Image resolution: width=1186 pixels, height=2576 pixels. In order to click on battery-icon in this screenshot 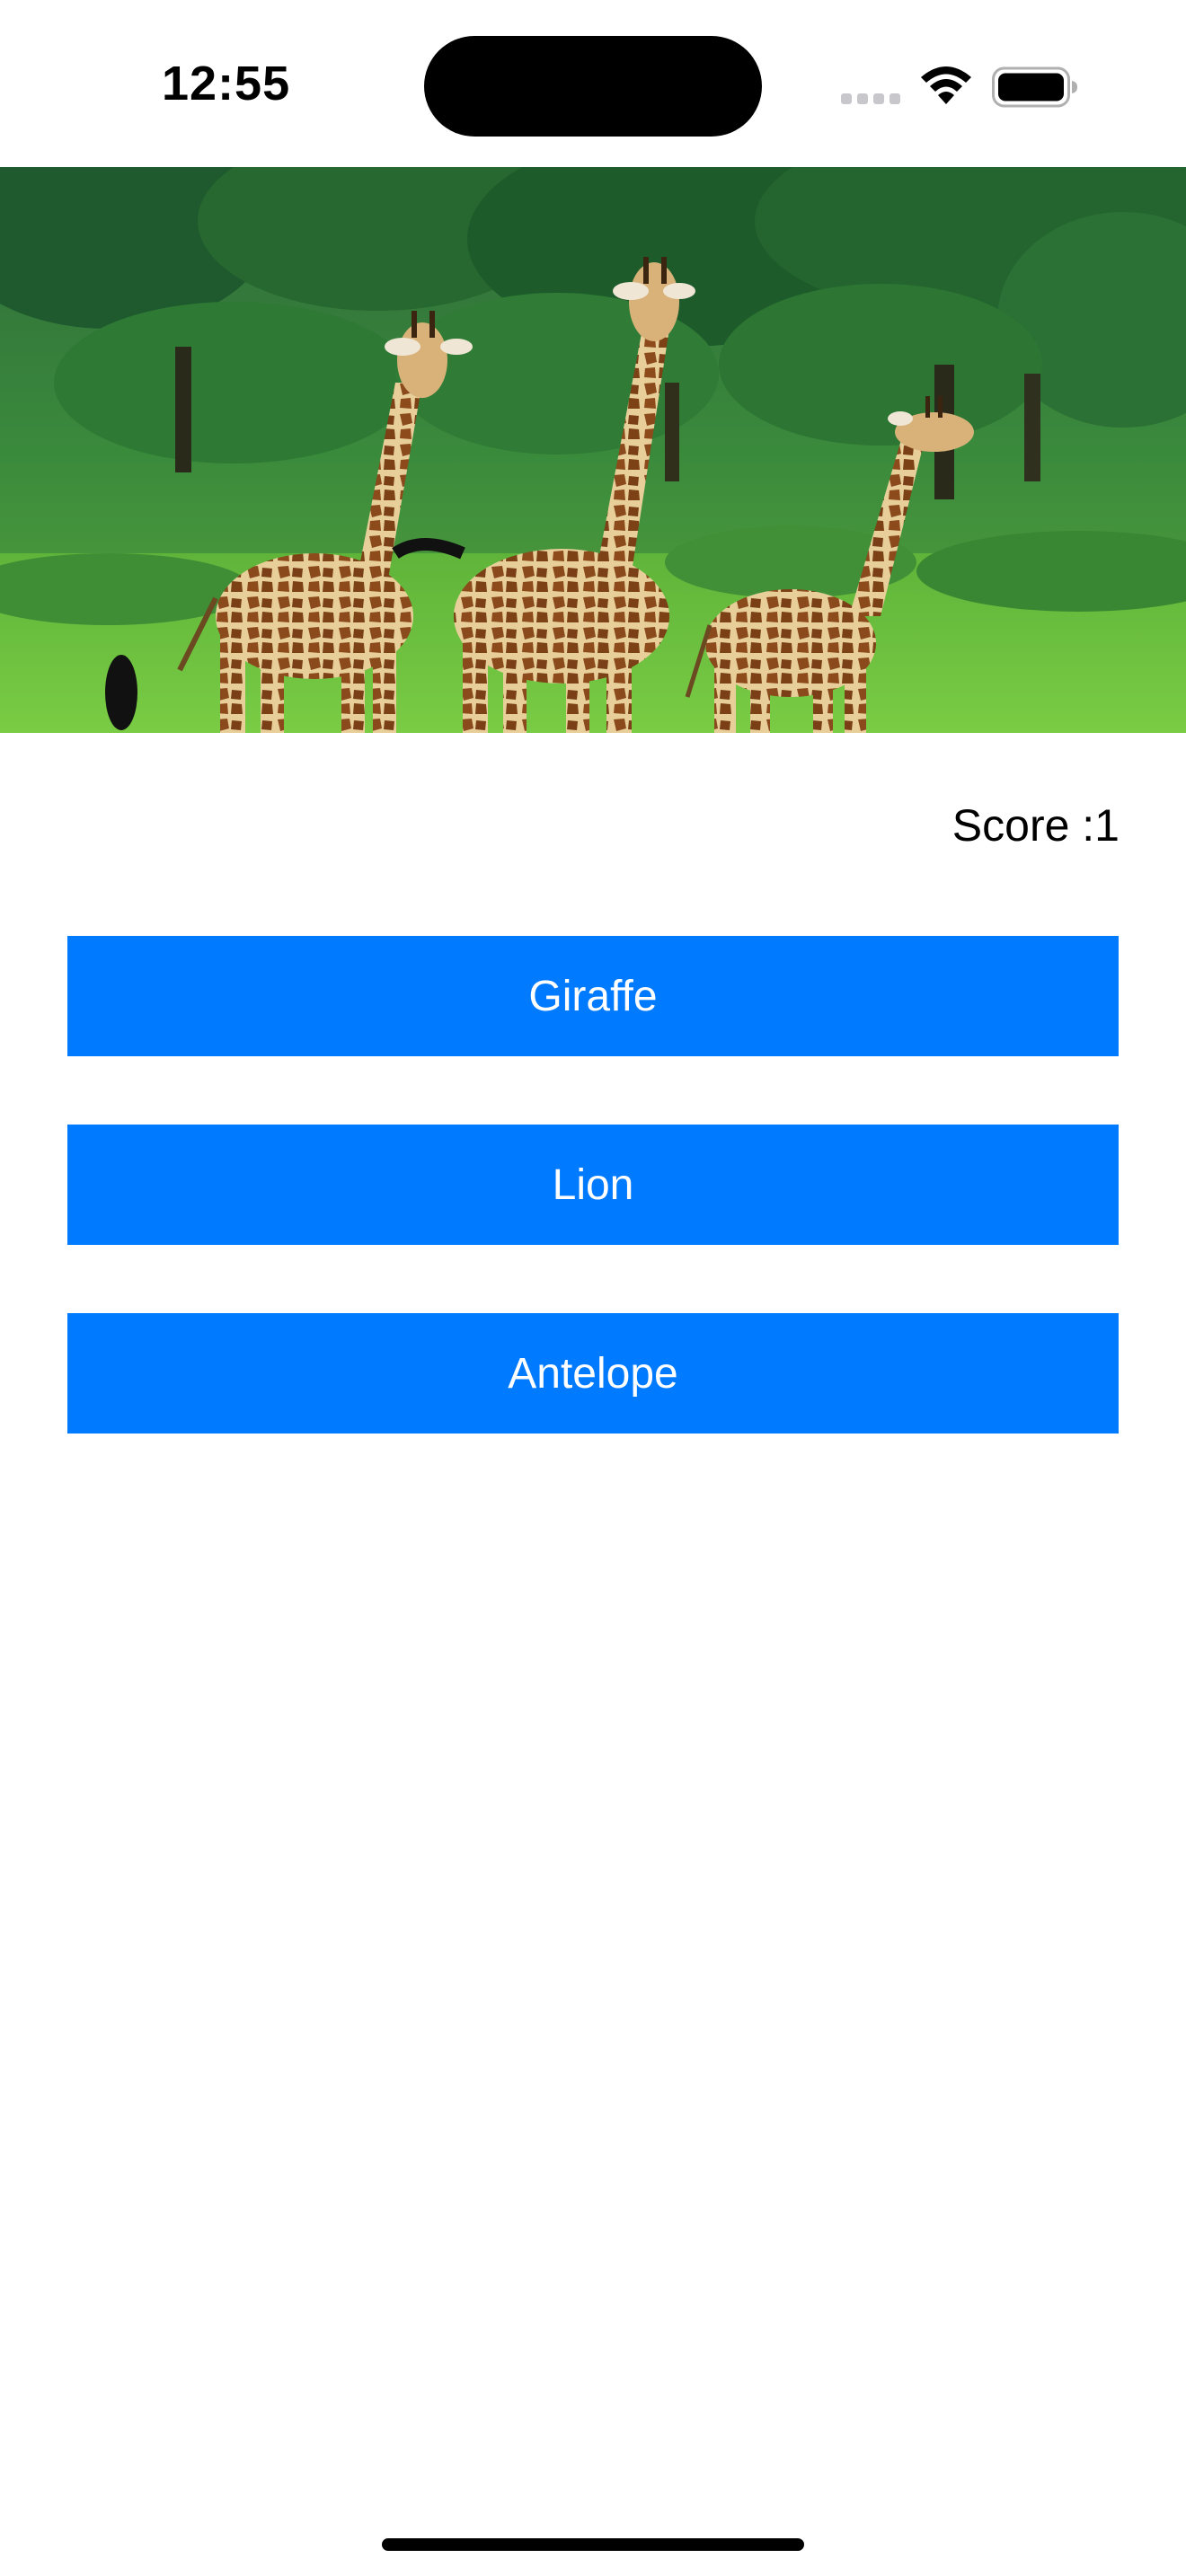, I will do `click(1034, 87)`.